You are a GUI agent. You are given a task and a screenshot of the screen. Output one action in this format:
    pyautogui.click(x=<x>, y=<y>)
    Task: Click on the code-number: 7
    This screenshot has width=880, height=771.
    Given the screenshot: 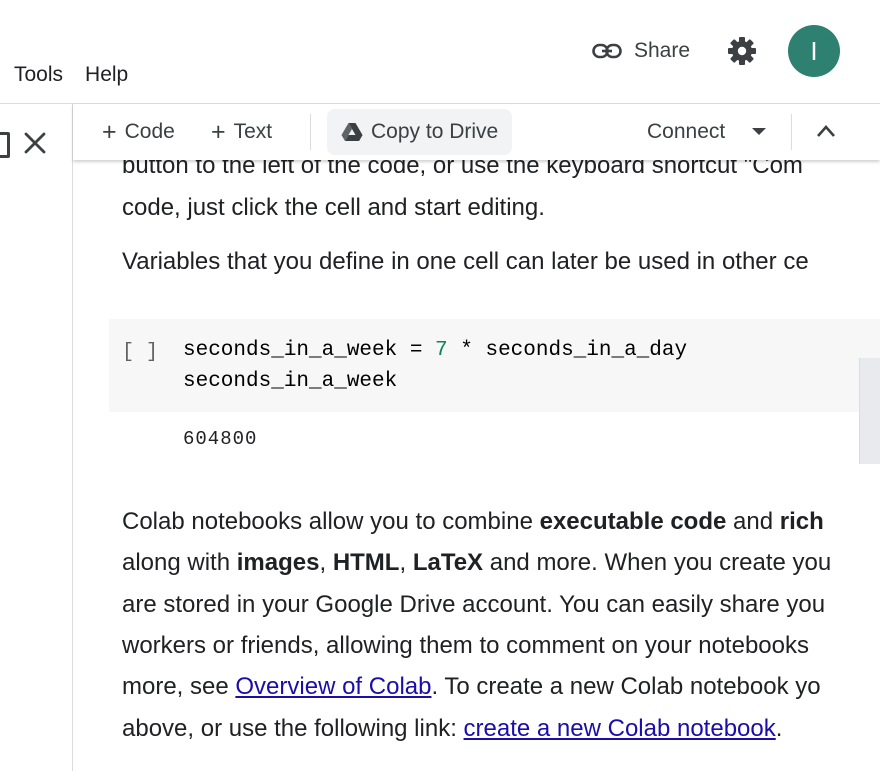 What is the action you would take?
    pyautogui.click(x=441, y=350)
    